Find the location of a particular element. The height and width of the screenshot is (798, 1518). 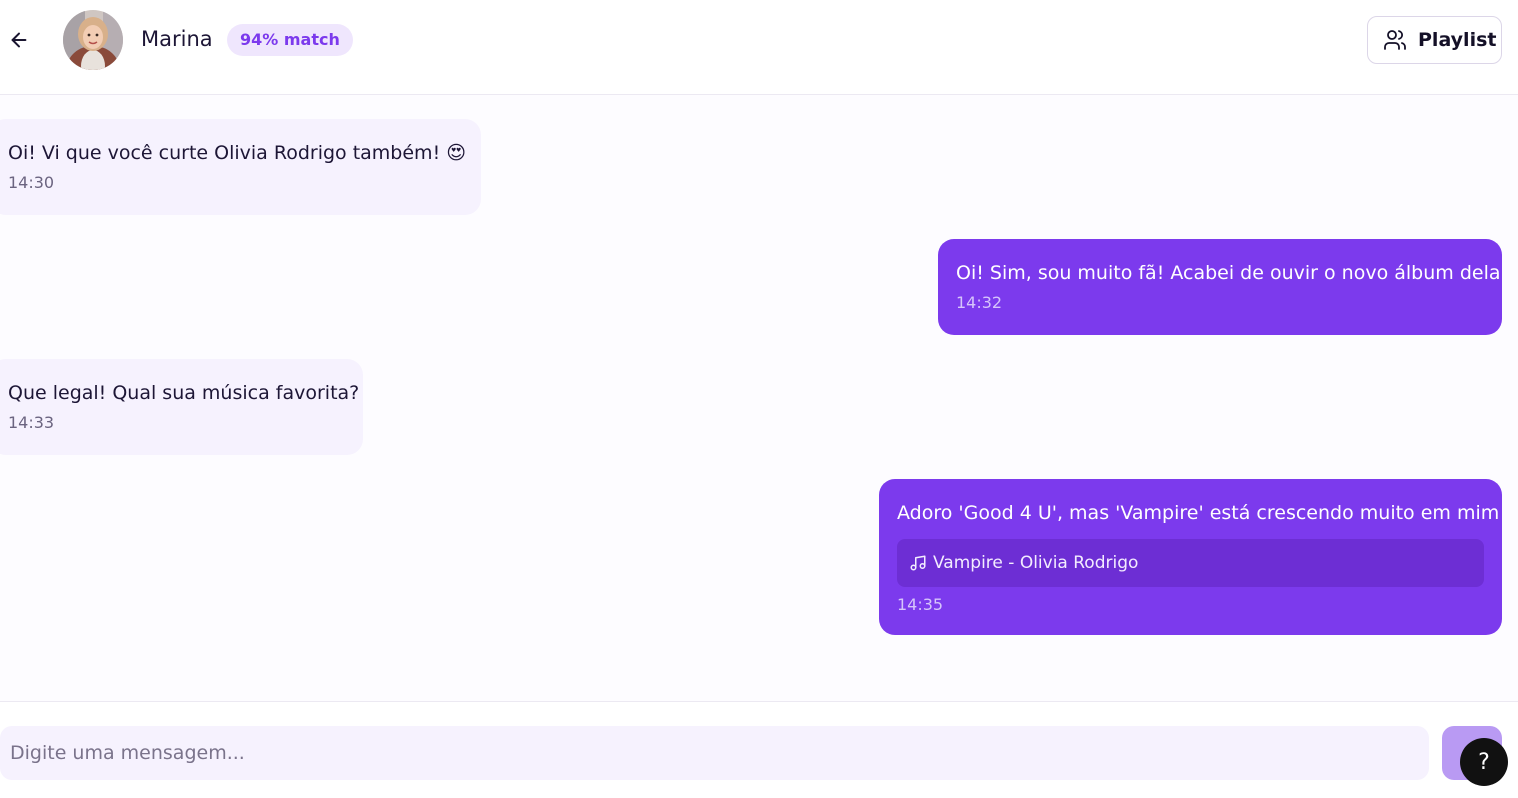

music-note-icon is located at coordinates (918, 563).